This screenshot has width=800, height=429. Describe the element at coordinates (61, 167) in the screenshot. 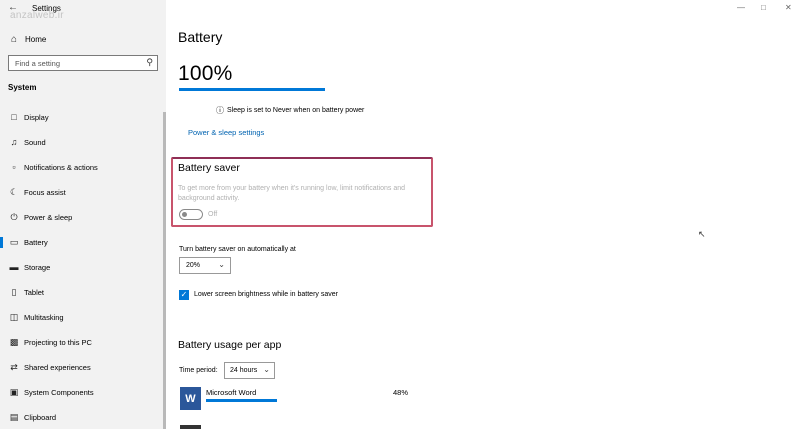

I see `sidebar-item-label: Notifications & actions` at that location.